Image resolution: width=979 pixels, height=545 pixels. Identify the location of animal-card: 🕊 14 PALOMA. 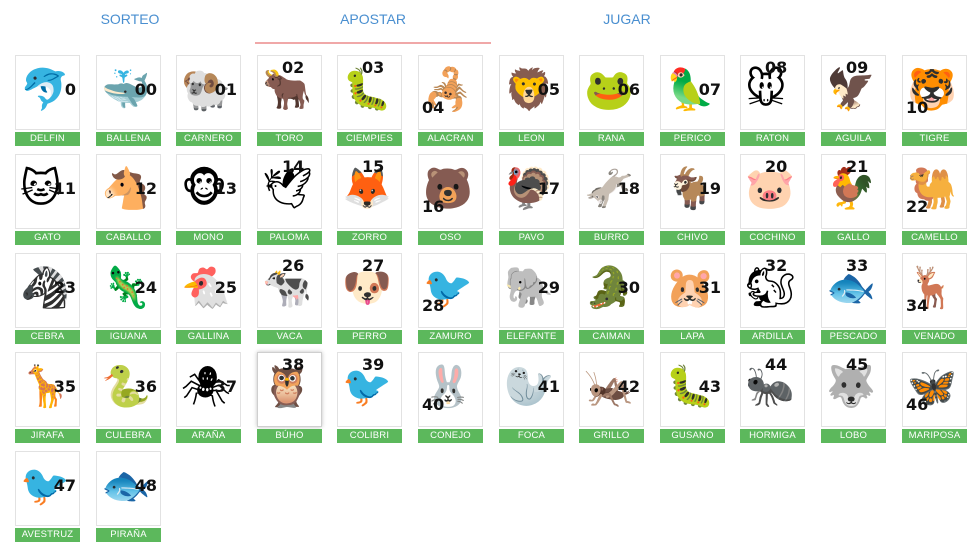
(289, 199).